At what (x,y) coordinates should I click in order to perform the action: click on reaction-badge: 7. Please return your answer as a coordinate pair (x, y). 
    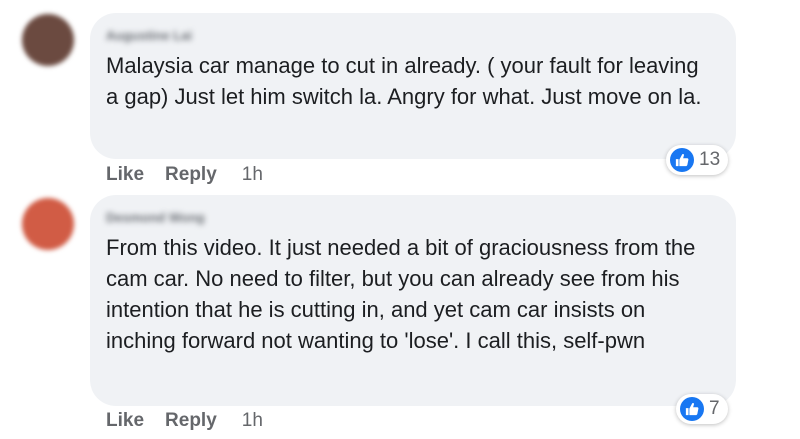
    Looking at the image, I should click on (702, 409).